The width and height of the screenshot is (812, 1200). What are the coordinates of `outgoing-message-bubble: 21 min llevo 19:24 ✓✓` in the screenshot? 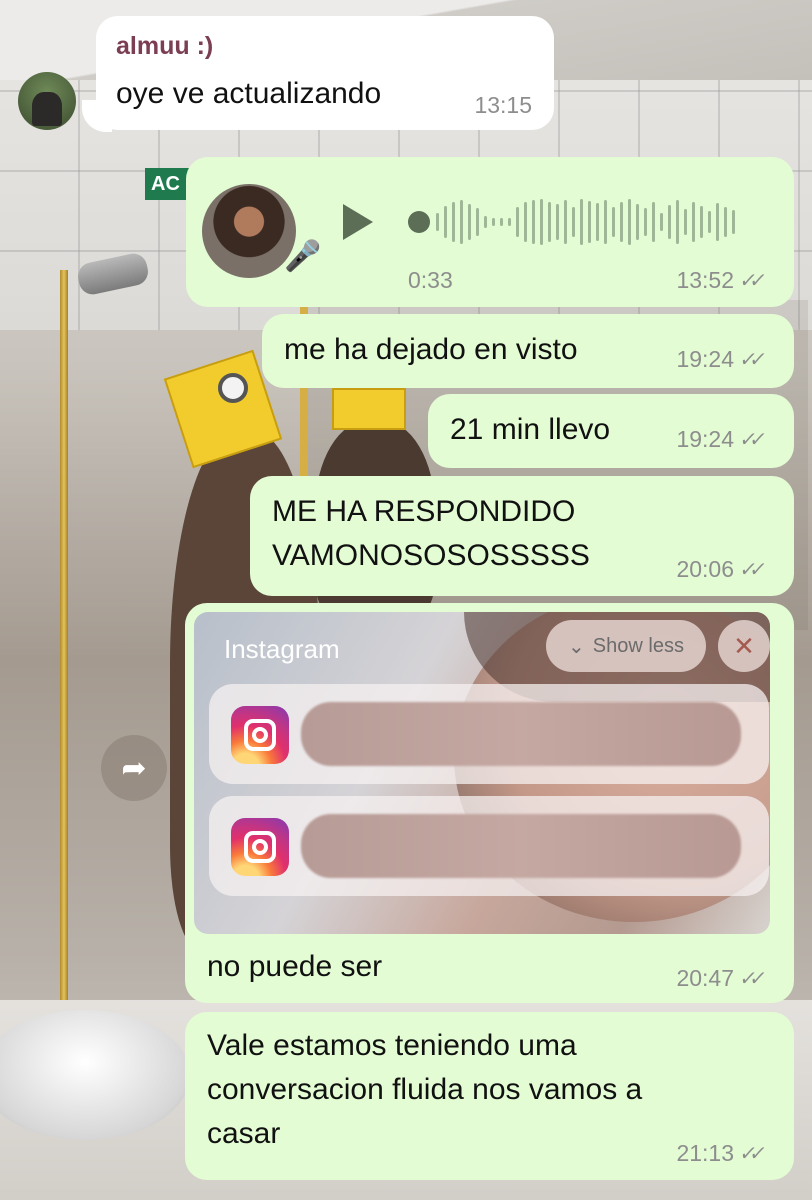 It's located at (611, 431).